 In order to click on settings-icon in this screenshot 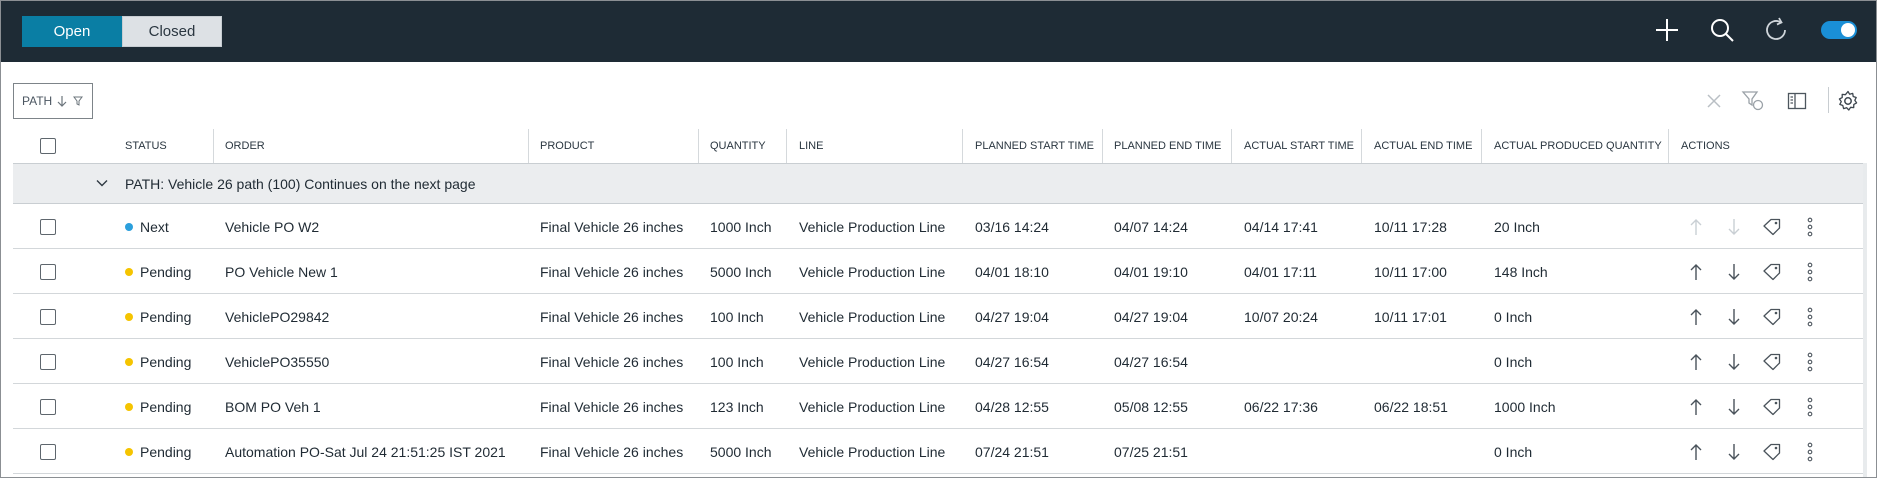, I will do `click(1848, 101)`.